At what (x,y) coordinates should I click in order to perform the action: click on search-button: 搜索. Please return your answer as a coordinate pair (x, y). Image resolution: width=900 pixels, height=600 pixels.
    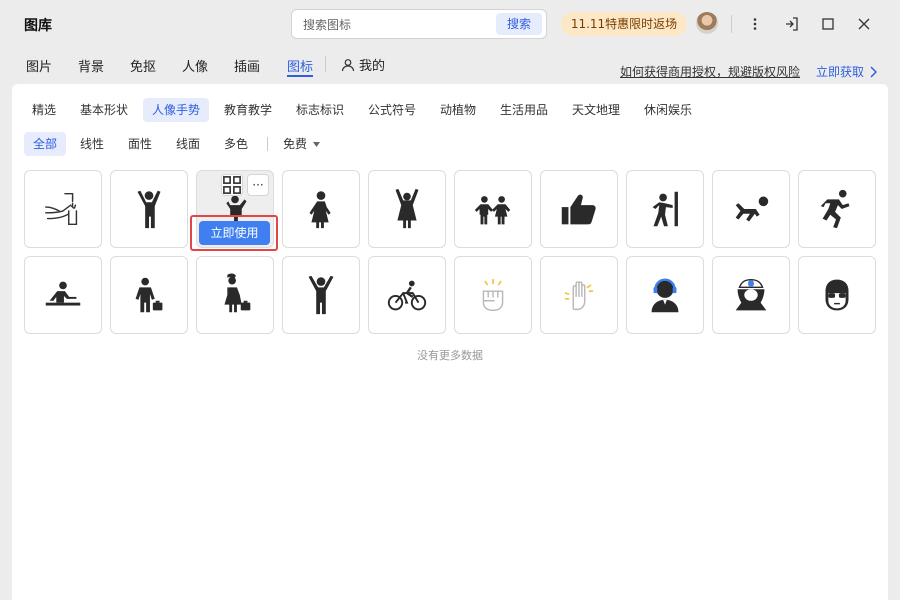
    Looking at the image, I should click on (519, 24).